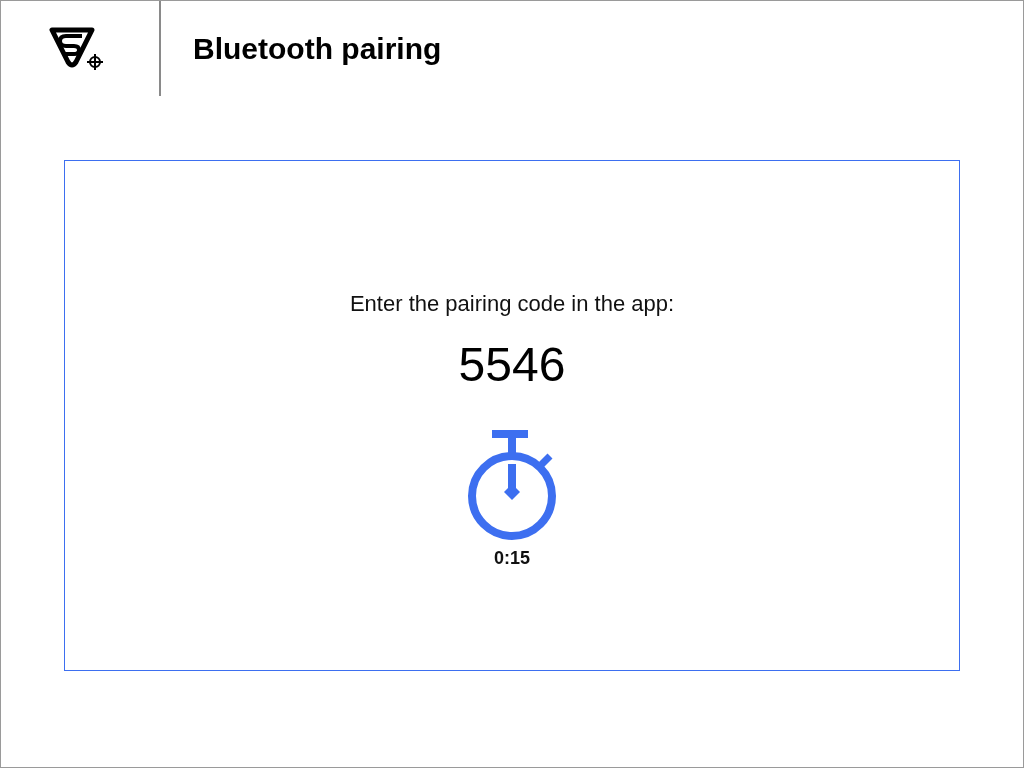 Image resolution: width=1024 pixels, height=768 pixels. What do you see at coordinates (512, 364) in the screenshot?
I see `pairing-code: 5546` at bounding box center [512, 364].